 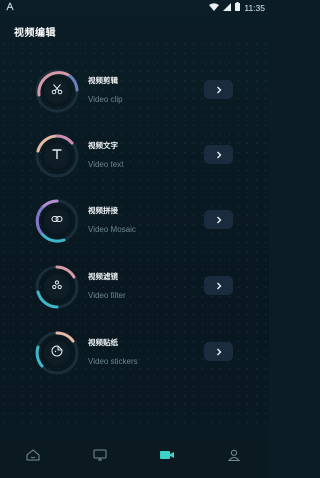 I want to click on item-subtitle: Video clip, so click(x=105, y=99).